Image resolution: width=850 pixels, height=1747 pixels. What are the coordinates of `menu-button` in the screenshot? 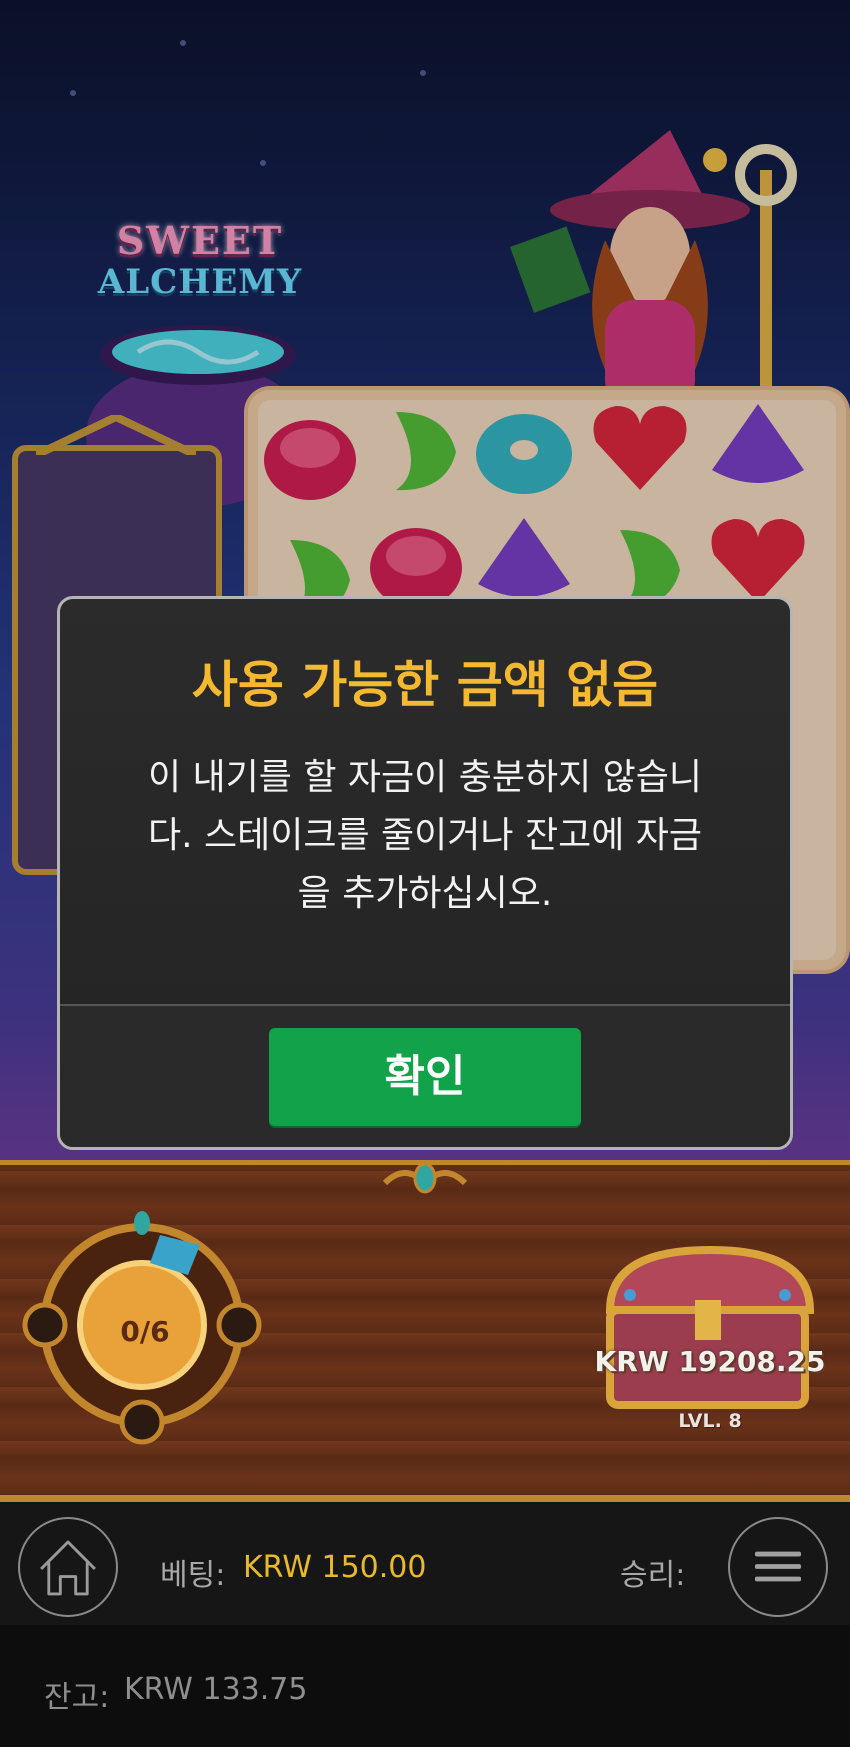 It's located at (778, 1567).